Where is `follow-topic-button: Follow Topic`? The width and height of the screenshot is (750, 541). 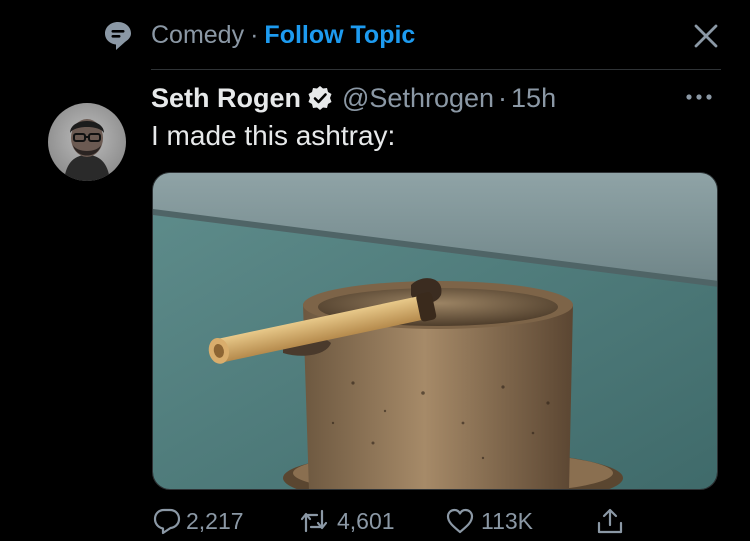
follow-topic-button: Follow Topic is located at coordinates (339, 35).